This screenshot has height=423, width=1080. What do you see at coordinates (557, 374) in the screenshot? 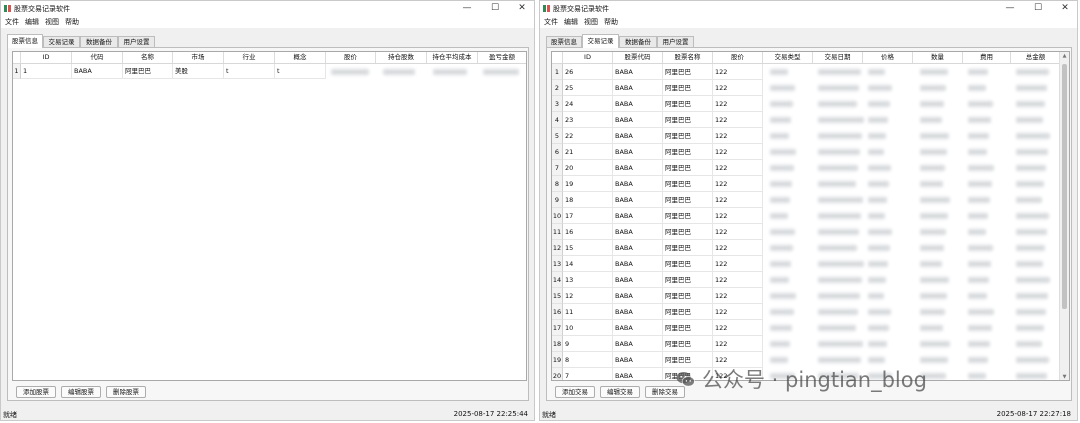
I see `row-number: 20` at bounding box center [557, 374].